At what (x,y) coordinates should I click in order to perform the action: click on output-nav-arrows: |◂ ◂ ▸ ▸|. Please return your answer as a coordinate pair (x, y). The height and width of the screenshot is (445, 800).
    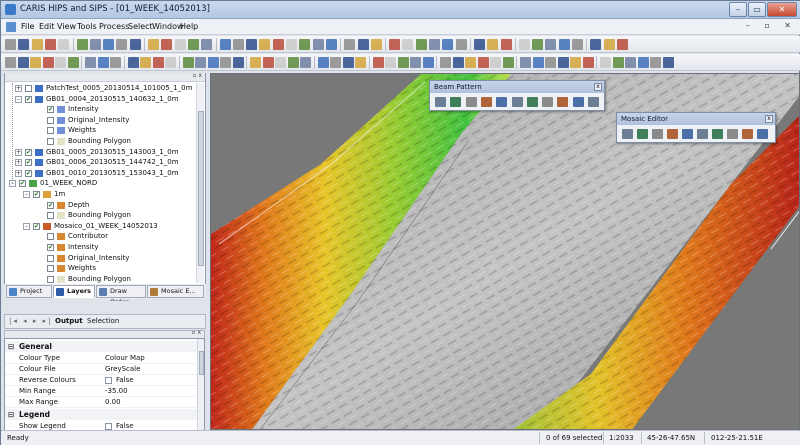
    Looking at the image, I should click on (30, 321).